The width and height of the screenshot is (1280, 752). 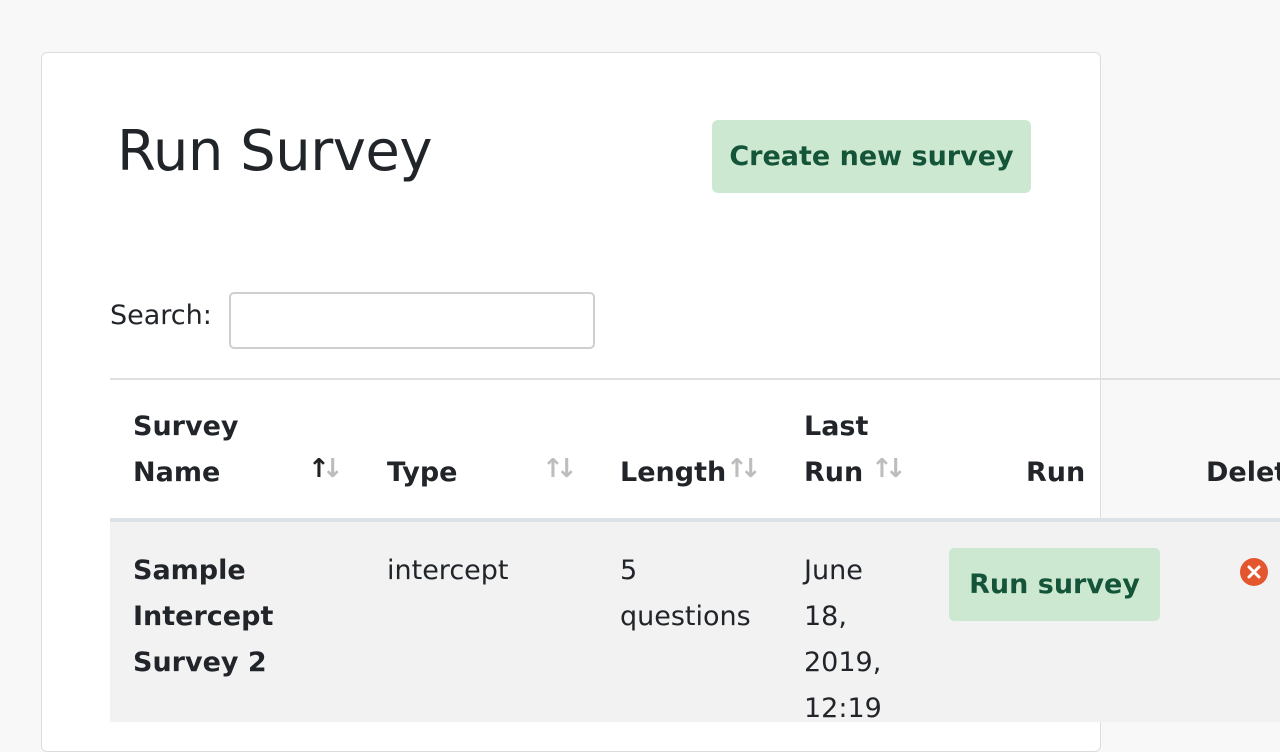 What do you see at coordinates (673, 473) in the screenshot?
I see `column-header-length: Length` at bounding box center [673, 473].